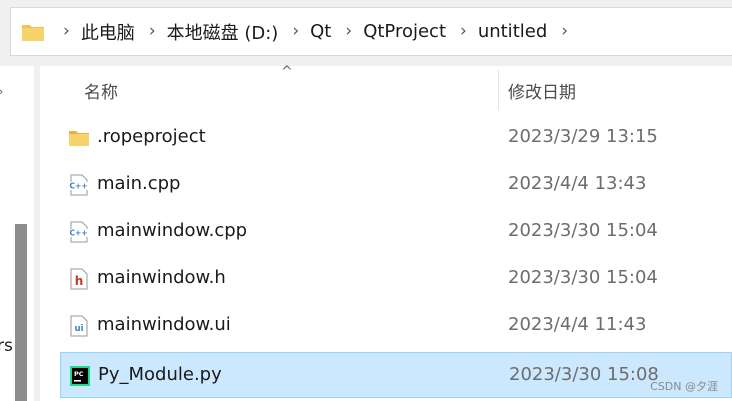 Image resolution: width=732 pixels, height=401 pixels. Describe the element at coordinates (160, 374) in the screenshot. I see `file-name: Py_Module.py` at that location.